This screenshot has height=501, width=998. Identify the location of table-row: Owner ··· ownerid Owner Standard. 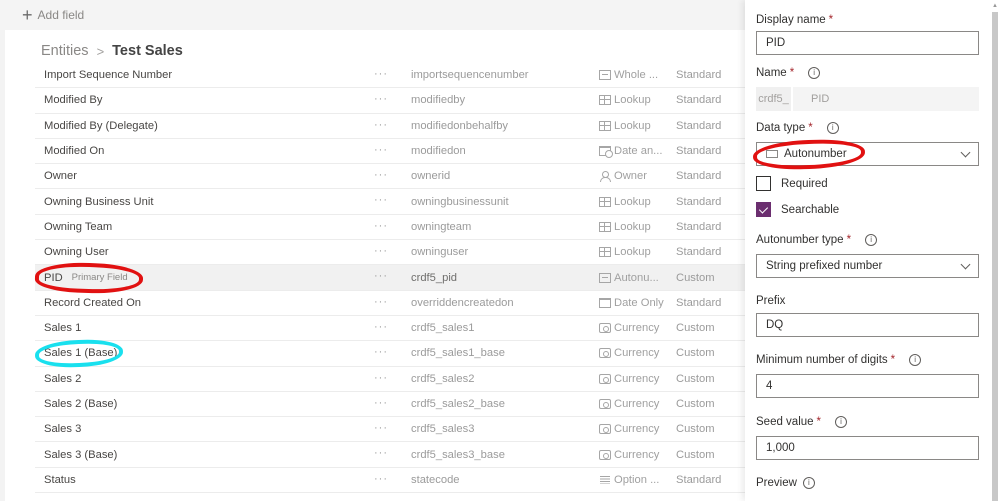
(391, 177).